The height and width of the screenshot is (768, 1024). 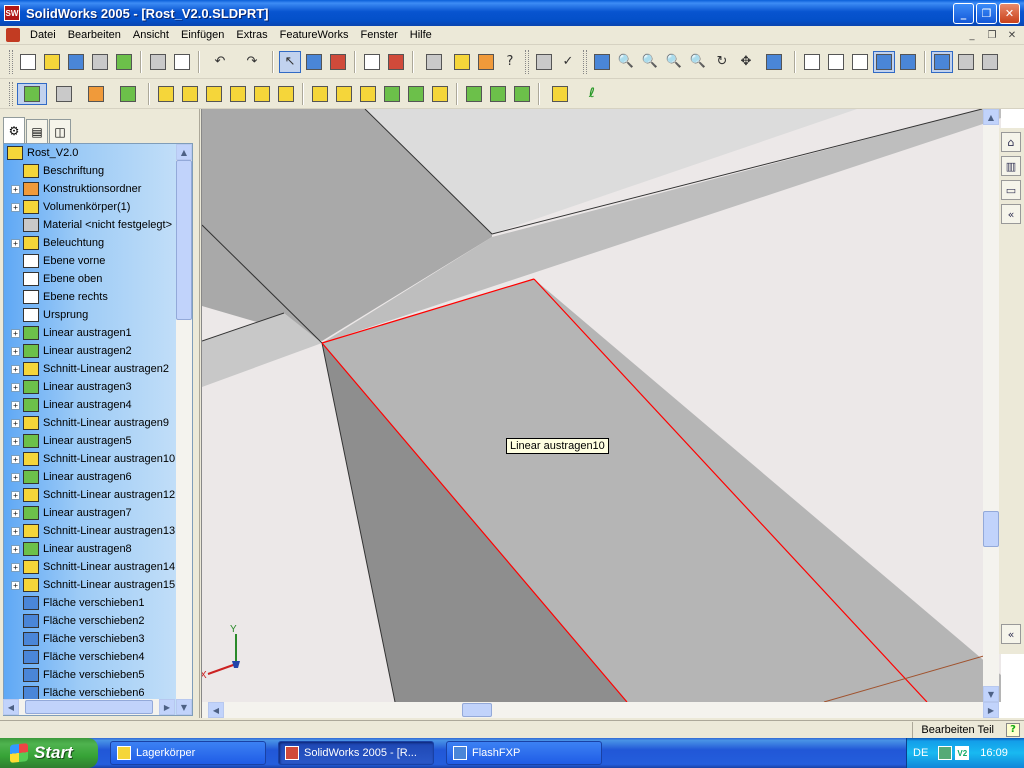 I want to click on tree-item: Ebene rechts, so click(x=91, y=297).